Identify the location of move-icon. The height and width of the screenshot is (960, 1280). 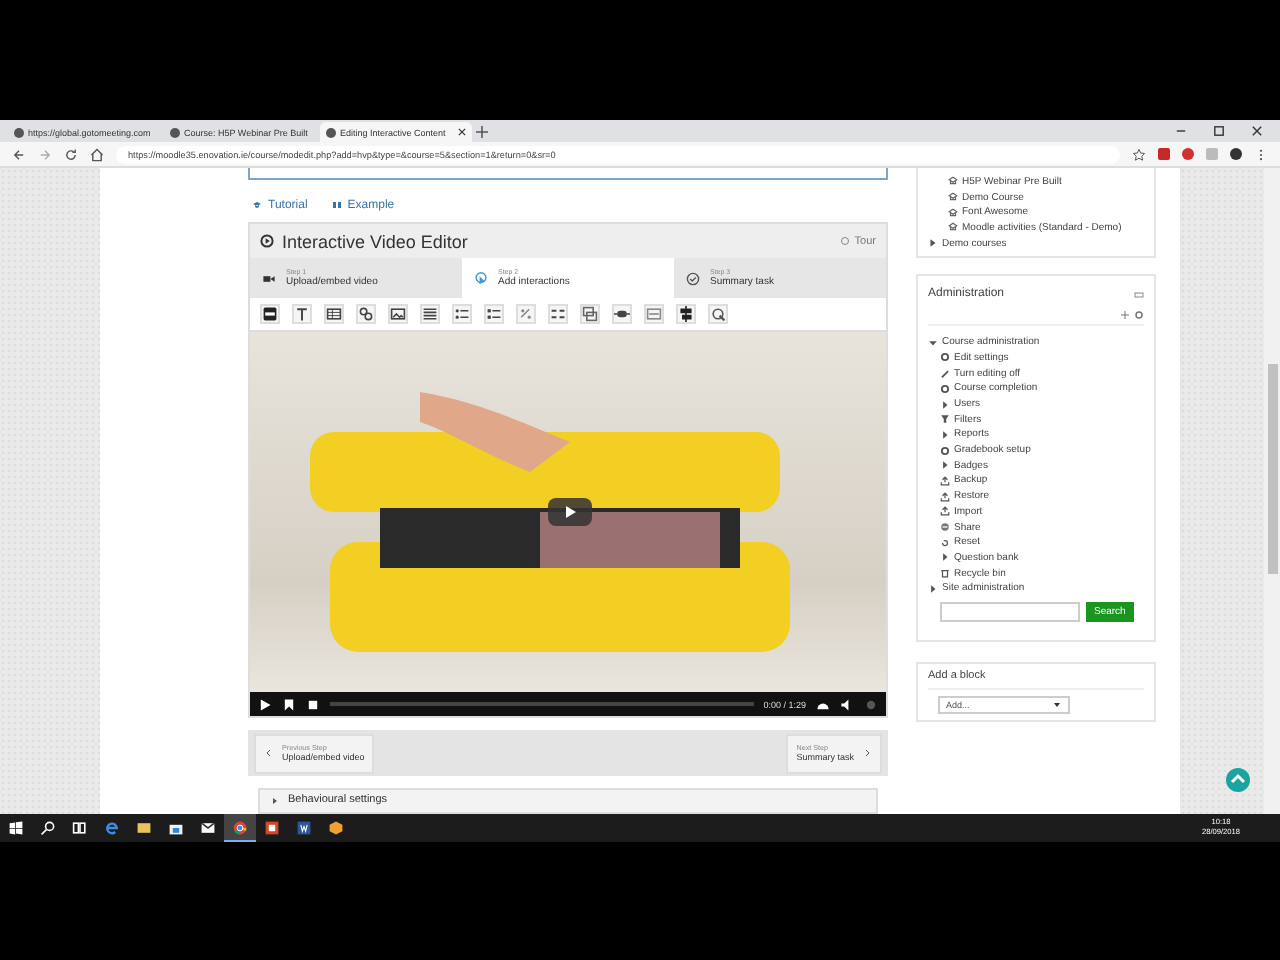
(1125, 315).